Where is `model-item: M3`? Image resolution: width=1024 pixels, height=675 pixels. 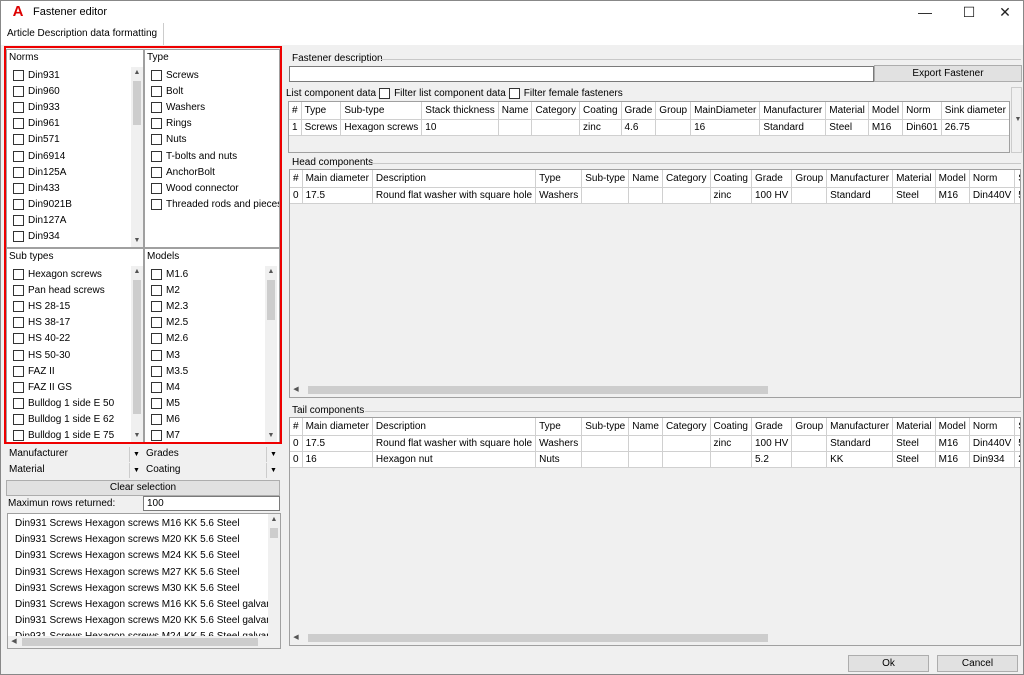 model-item: M3 is located at coordinates (206, 355).